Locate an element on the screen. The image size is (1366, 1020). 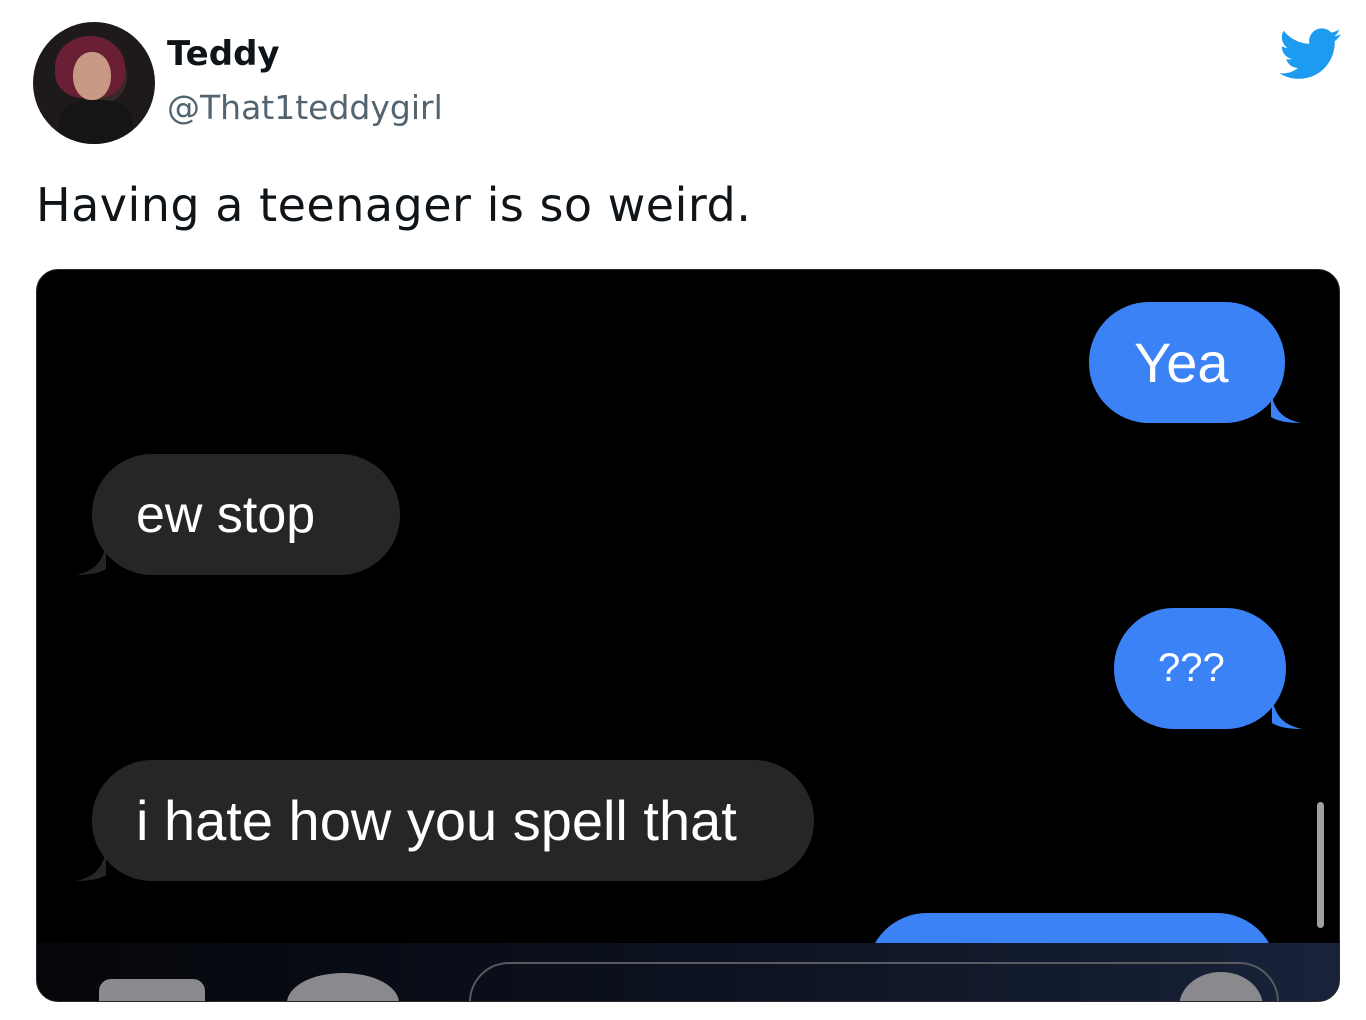
message-bubble-sent: ??? is located at coordinates (1208, 668).